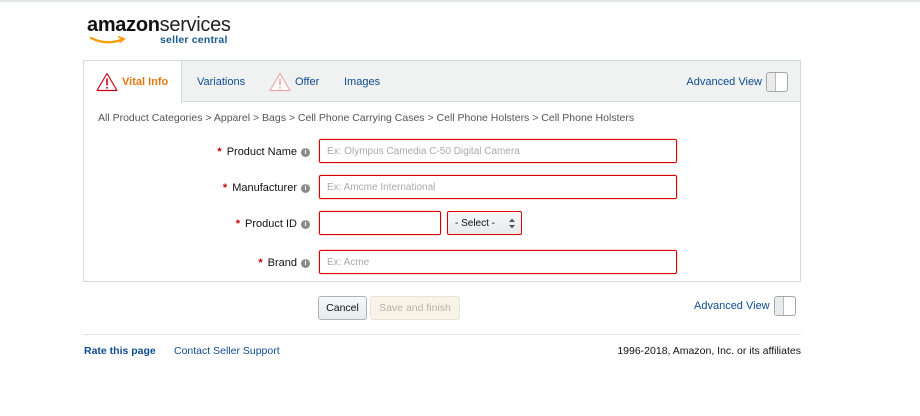 The image size is (920, 416). I want to click on logo-amazon-text: amazon, so click(123, 25).